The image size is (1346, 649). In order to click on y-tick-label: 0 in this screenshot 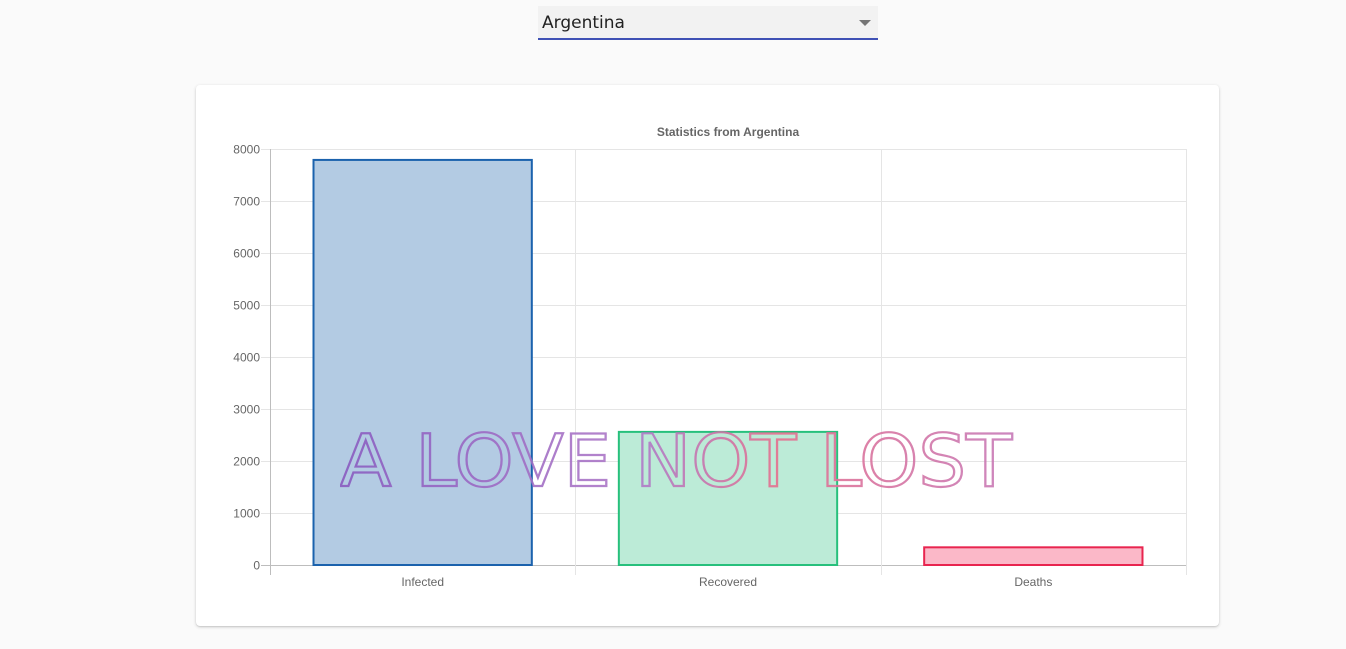, I will do `click(256, 566)`.